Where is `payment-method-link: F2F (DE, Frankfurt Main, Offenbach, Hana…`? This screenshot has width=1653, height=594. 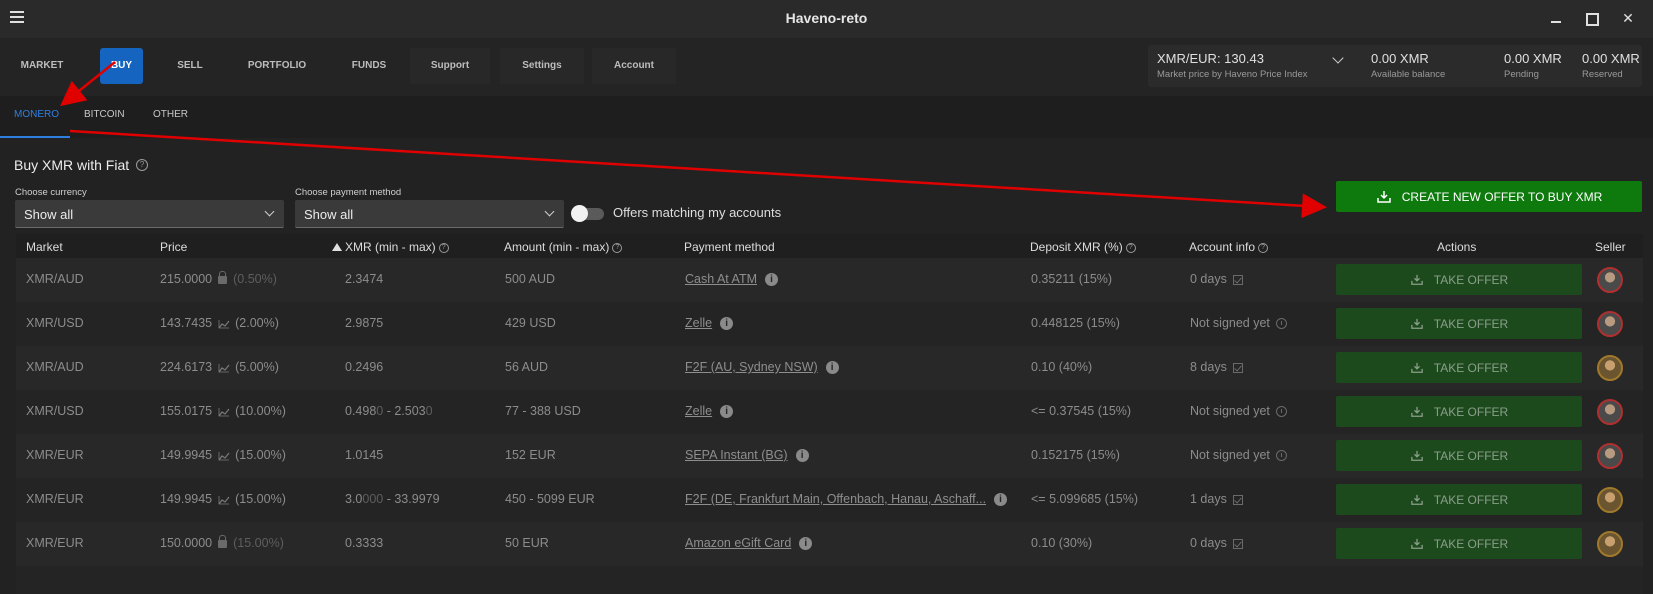 payment-method-link: F2F (DE, Frankfurt Main, Offenbach, Hana… is located at coordinates (835, 499).